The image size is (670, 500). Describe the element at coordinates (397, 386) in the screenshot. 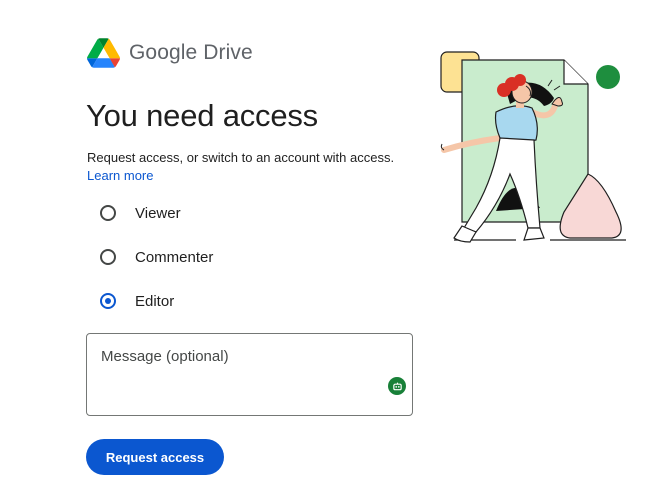

I see `grammarly-assist-icon` at that location.